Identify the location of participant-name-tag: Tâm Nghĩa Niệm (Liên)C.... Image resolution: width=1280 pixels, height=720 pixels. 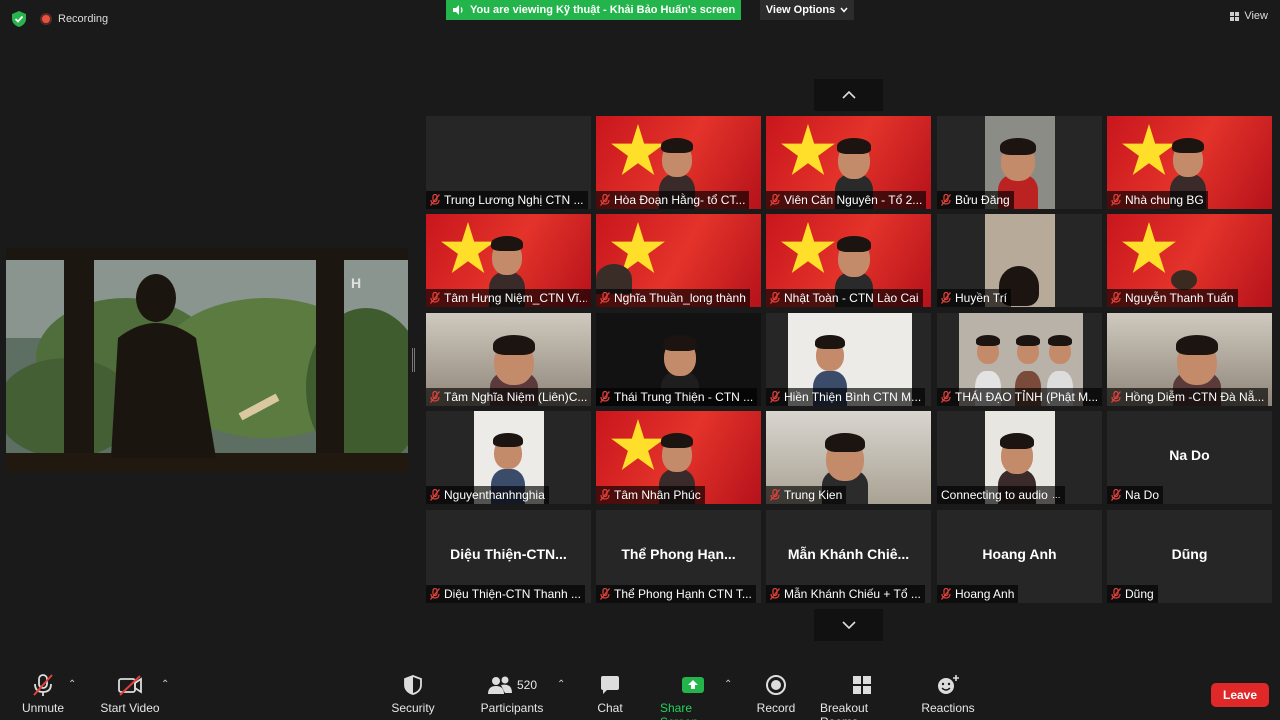
(508, 397).